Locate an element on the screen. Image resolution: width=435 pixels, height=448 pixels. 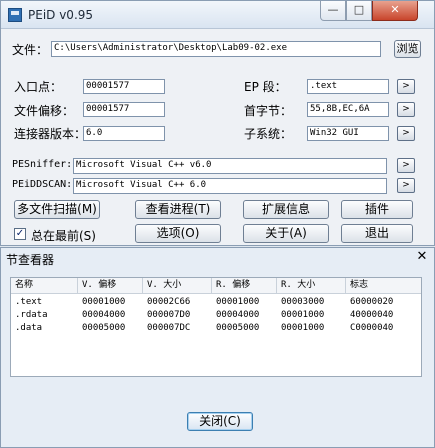
cell-roffset: 00001000 is located at coordinates (238, 302).